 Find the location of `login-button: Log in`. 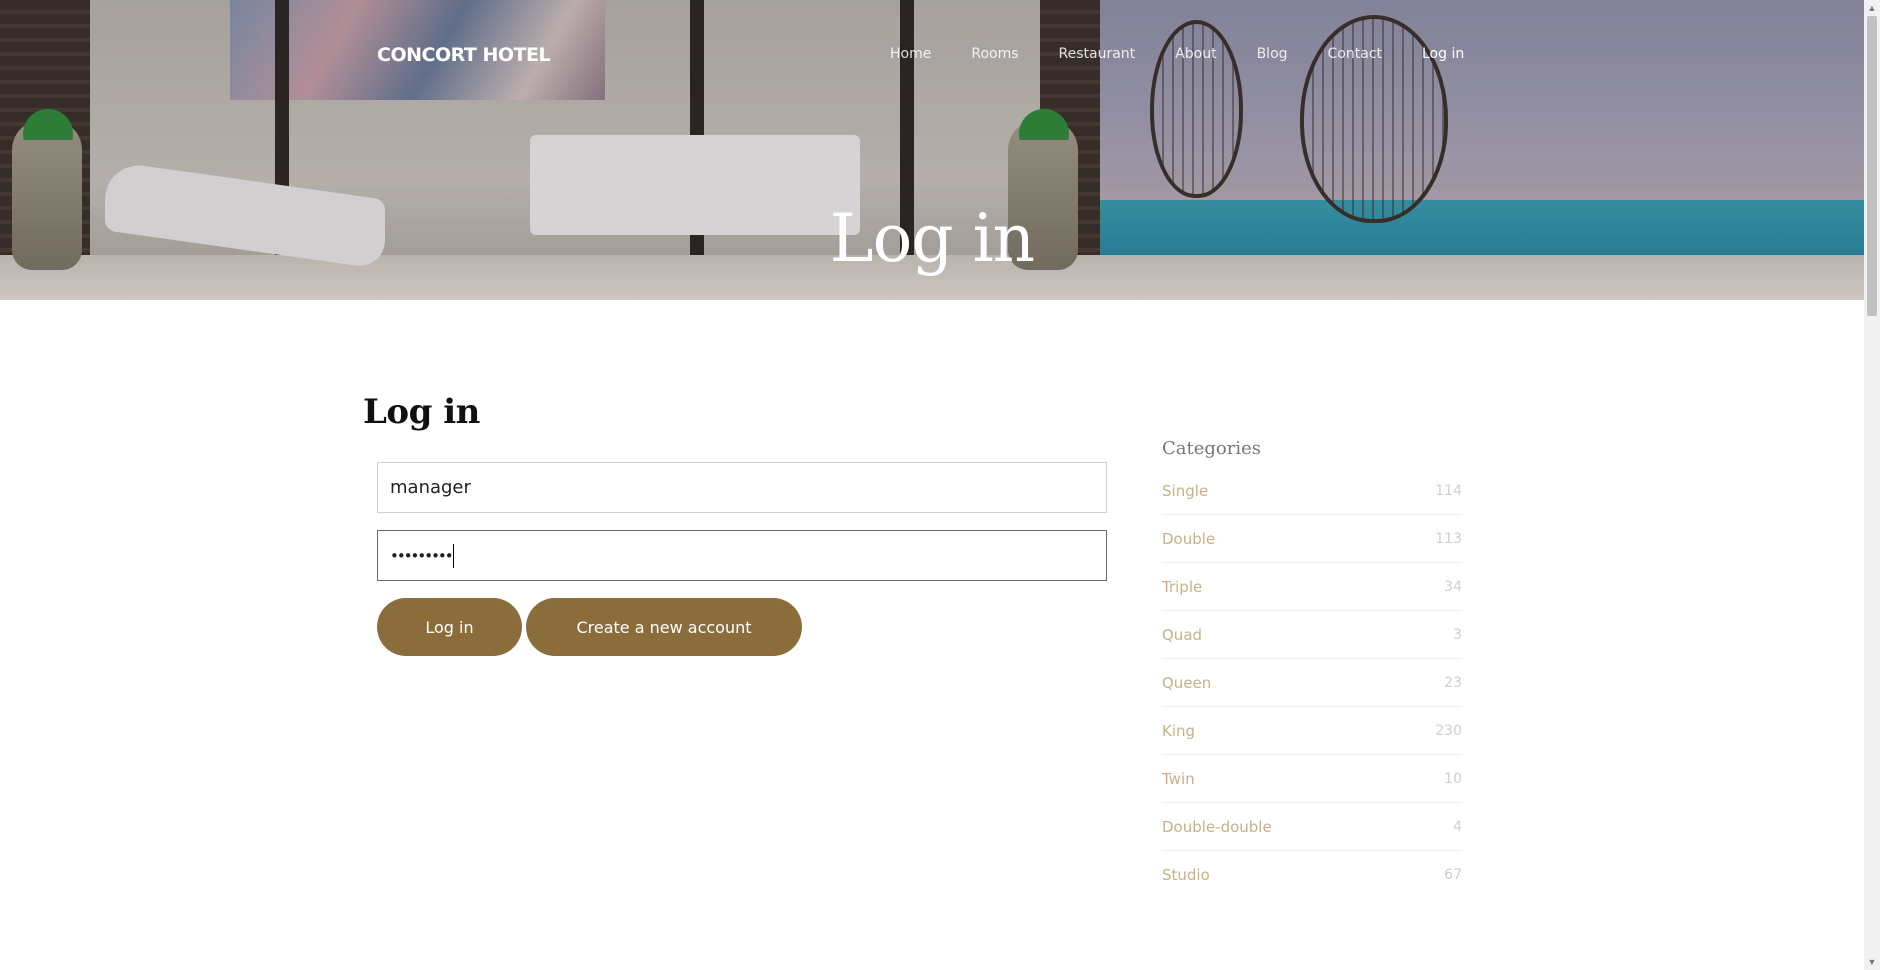

login-button: Log in is located at coordinates (449, 627).